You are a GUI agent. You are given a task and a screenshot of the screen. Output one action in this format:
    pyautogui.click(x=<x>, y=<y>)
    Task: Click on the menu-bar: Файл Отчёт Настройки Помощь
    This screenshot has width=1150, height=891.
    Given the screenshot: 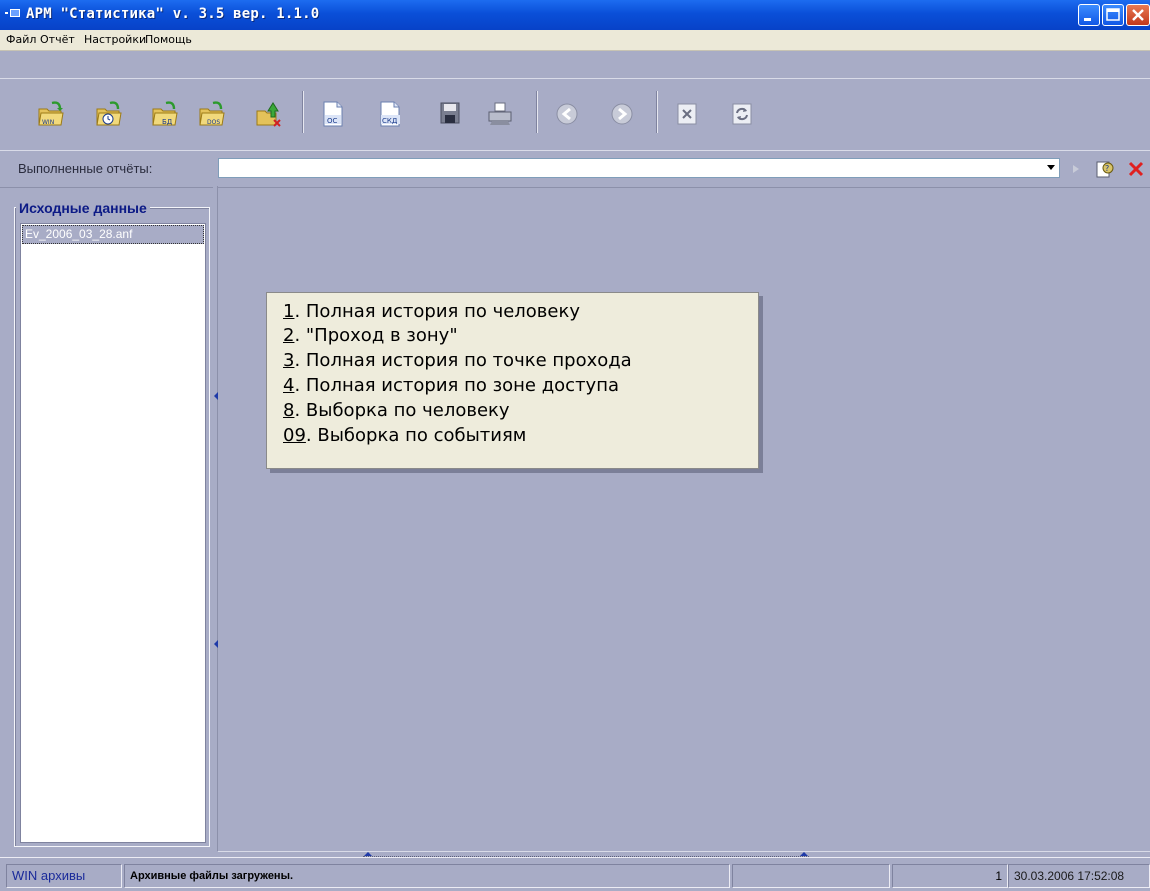 What is the action you would take?
    pyautogui.click(x=575, y=40)
    